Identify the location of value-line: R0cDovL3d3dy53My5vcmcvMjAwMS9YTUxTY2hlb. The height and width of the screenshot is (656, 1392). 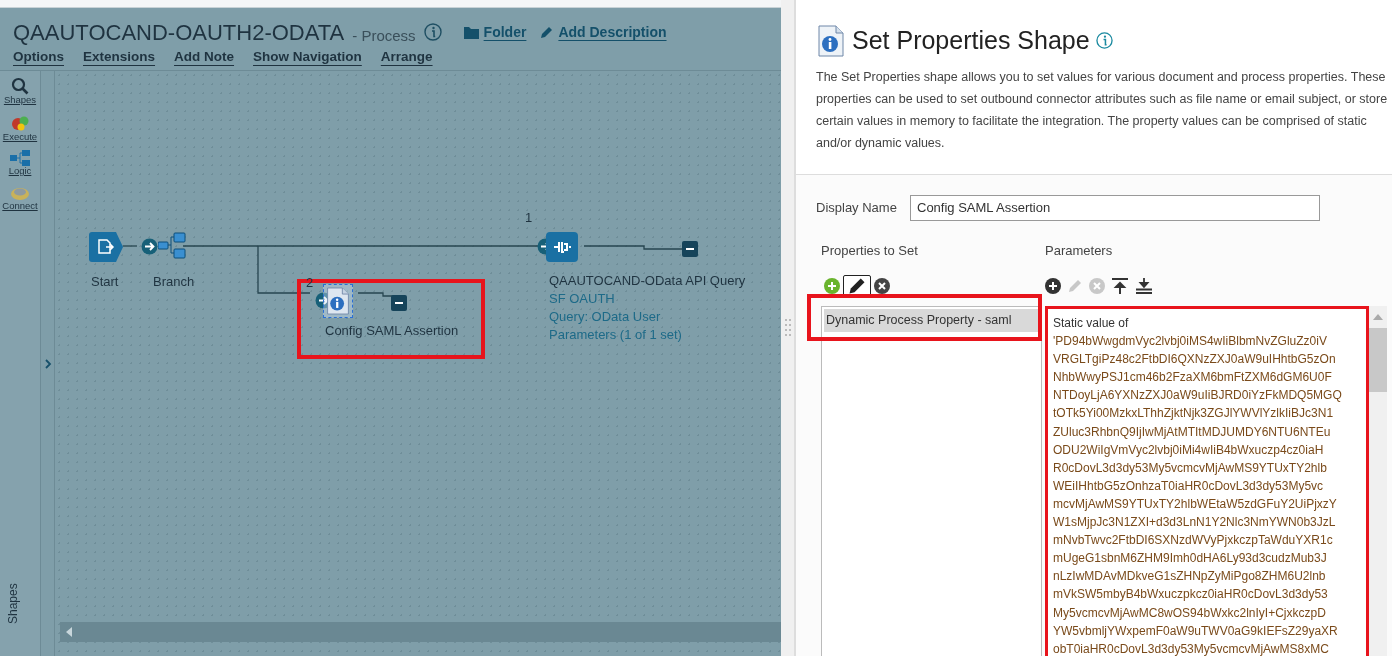
(1190, 468).